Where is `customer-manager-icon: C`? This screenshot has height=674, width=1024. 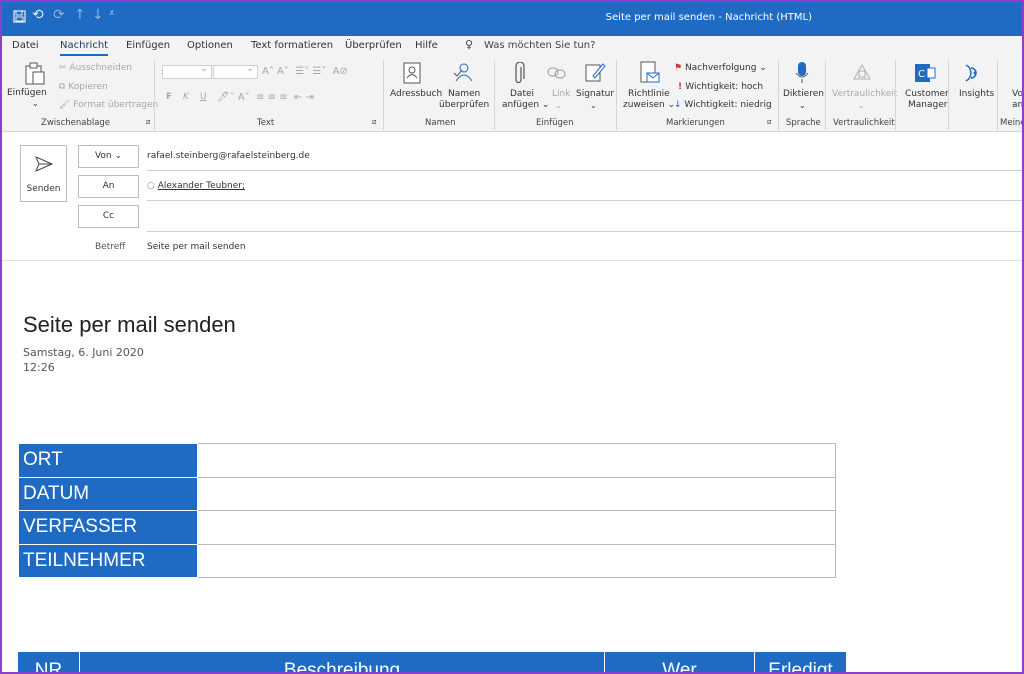 customer-manager-icon: C is located at coordinates (925, 73).